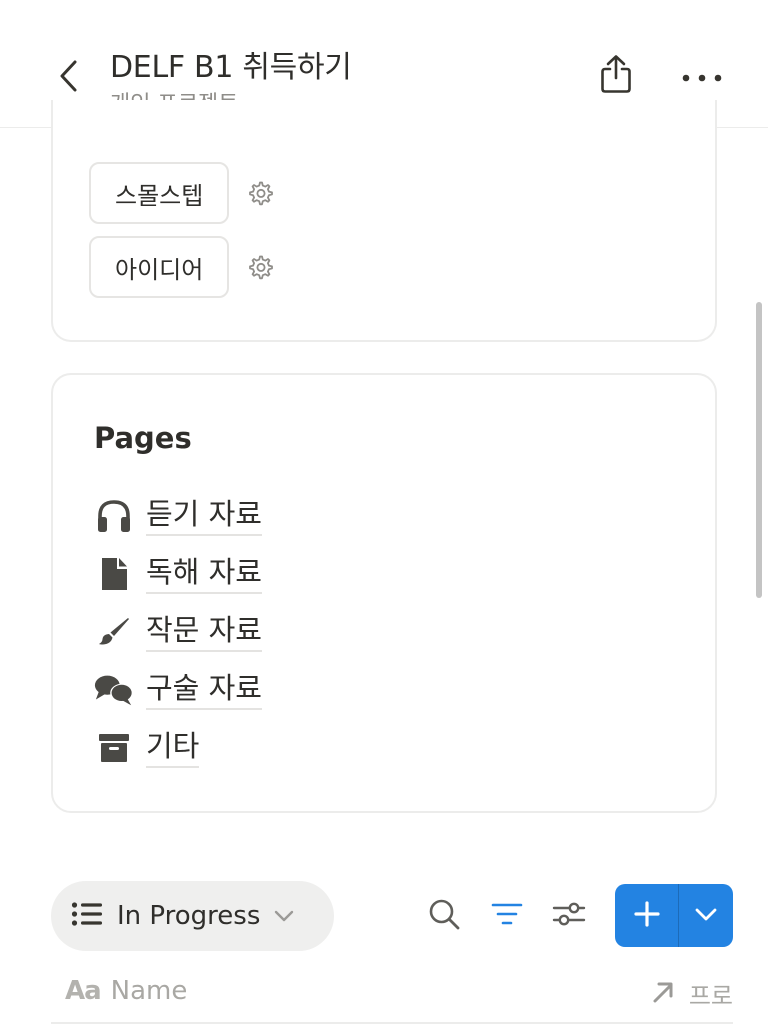  What do you see at coordinates (204, 690) in the screenshot?
I see `page-label: 구술 자료` at bounding box center [204, 690].